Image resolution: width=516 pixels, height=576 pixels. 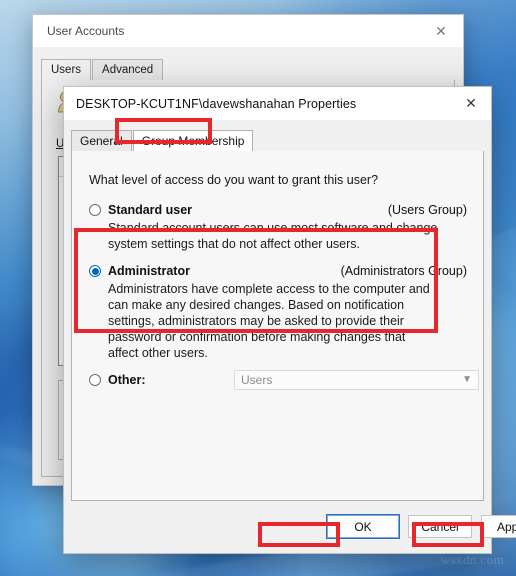 I want to click on option-other: Other: Users ▼, so click(x=284, y=380).